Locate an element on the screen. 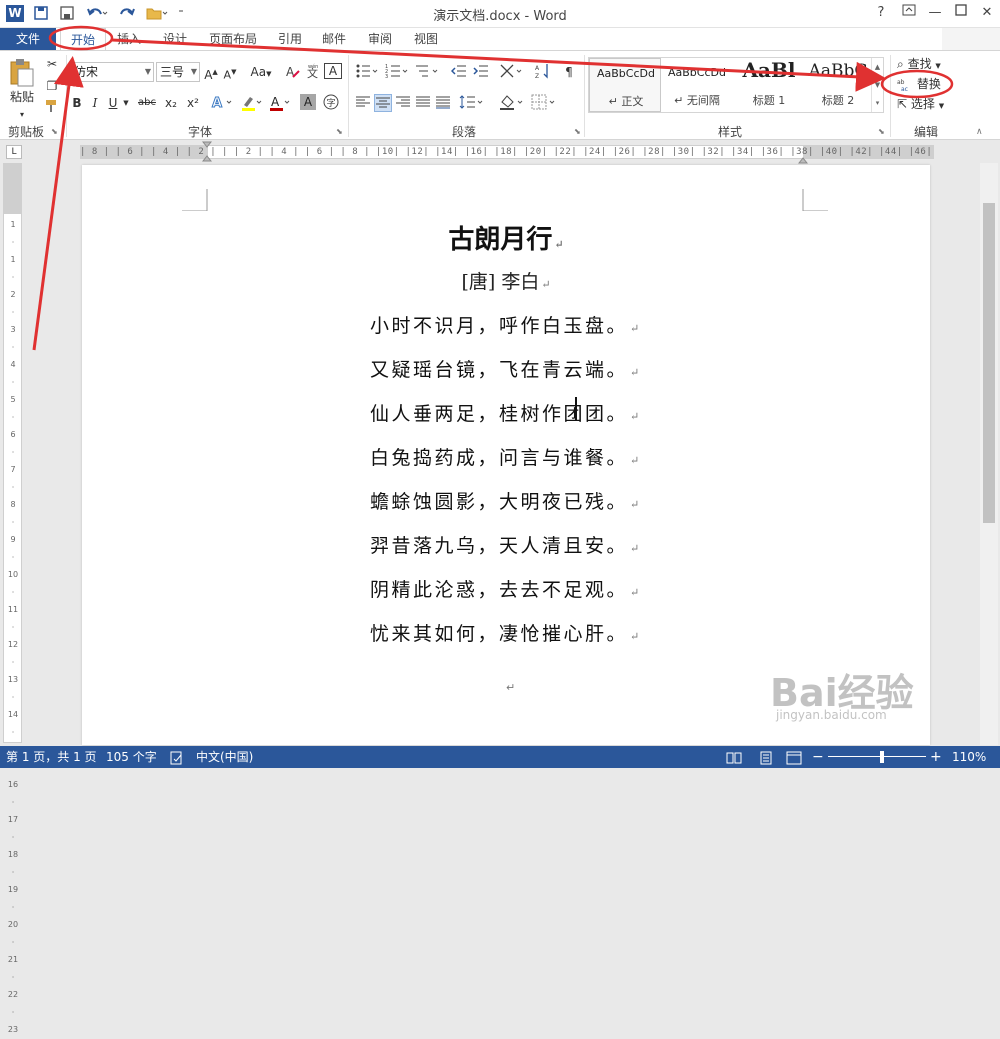 The image size is (1000, 1039). font-family-select: 仿宋 ▼ is located at coordinates (112, 72).